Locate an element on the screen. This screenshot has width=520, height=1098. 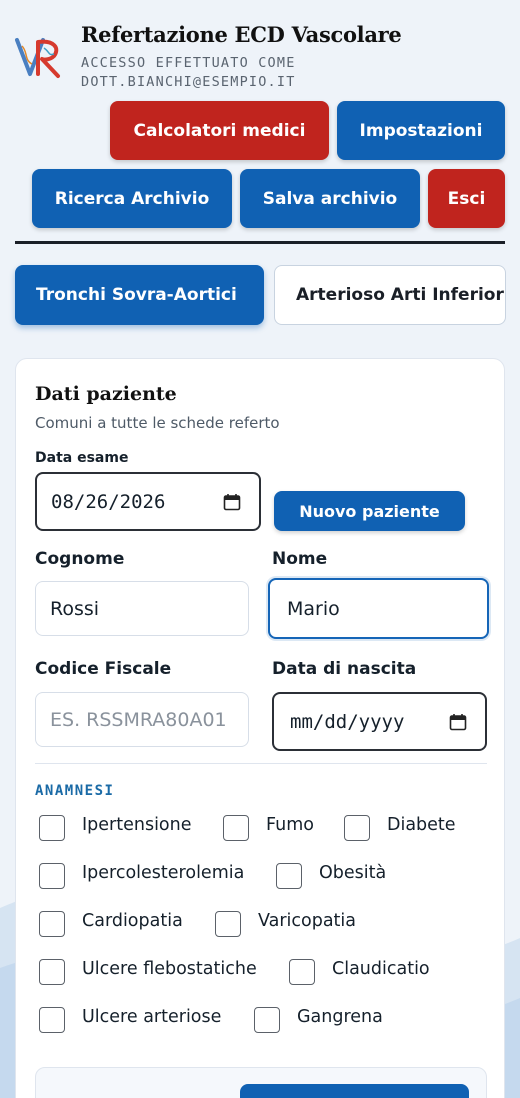
tax-code-label: Codice Fiscale is located at coordinates (103, 669).